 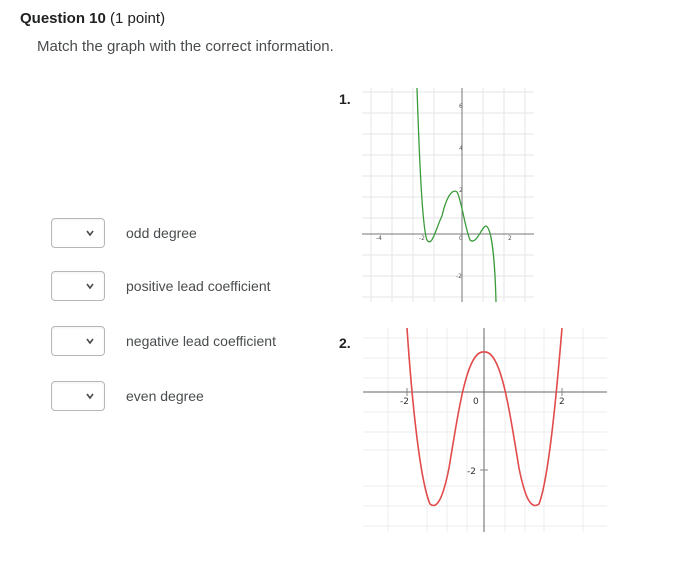 I want to click on y-tick-label: 4, so click(x=461, y=148).